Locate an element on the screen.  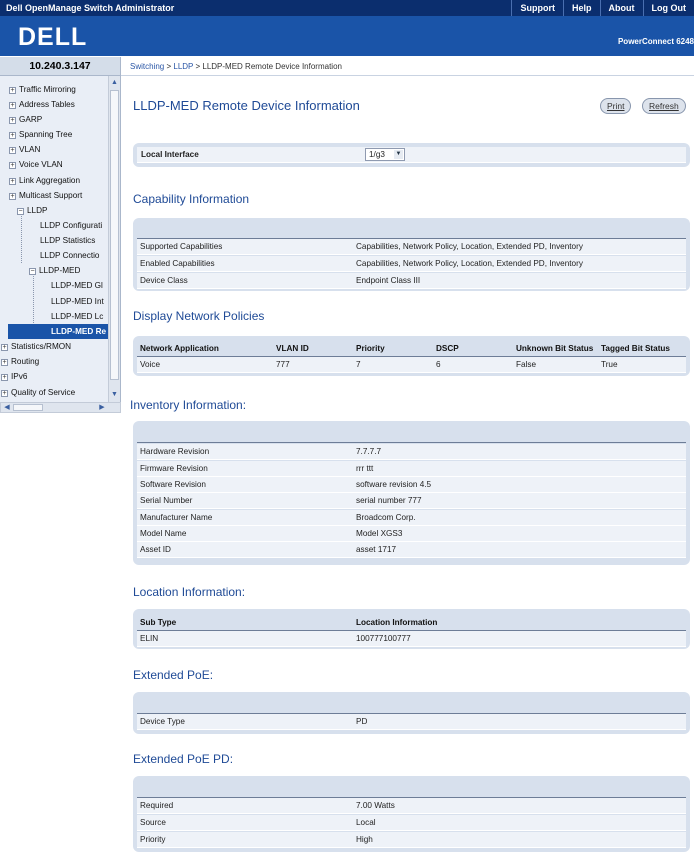
sidebar-item-spanning-tree: + Spanning Tree is located at coordinates (40, 134).